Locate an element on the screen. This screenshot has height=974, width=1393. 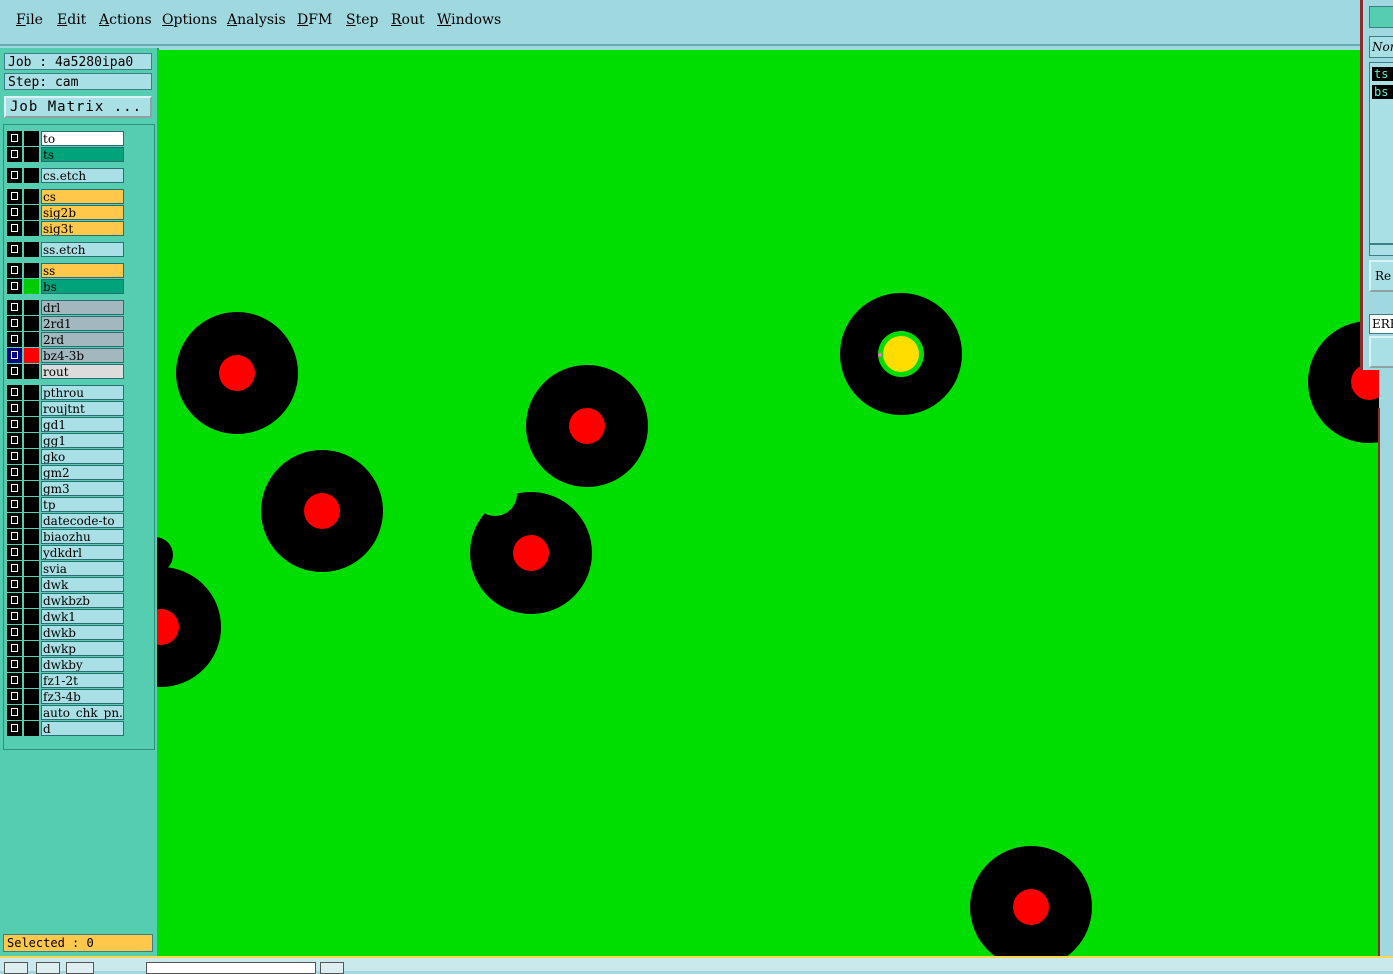
layer-row: gg1 is located at coordinates (65, 440).